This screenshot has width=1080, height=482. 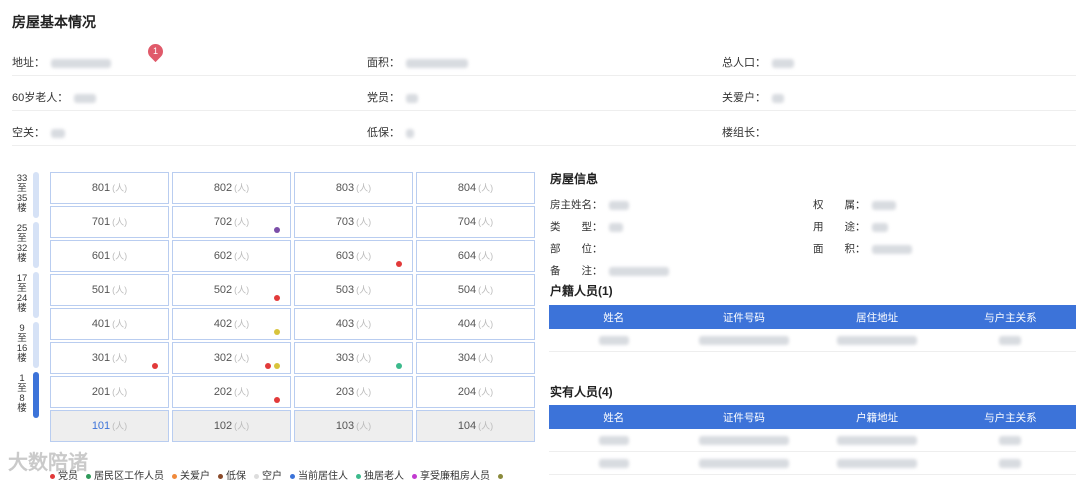 I want to click on building-item-0: 33 至 35 楼, so click(x=22, y=194).